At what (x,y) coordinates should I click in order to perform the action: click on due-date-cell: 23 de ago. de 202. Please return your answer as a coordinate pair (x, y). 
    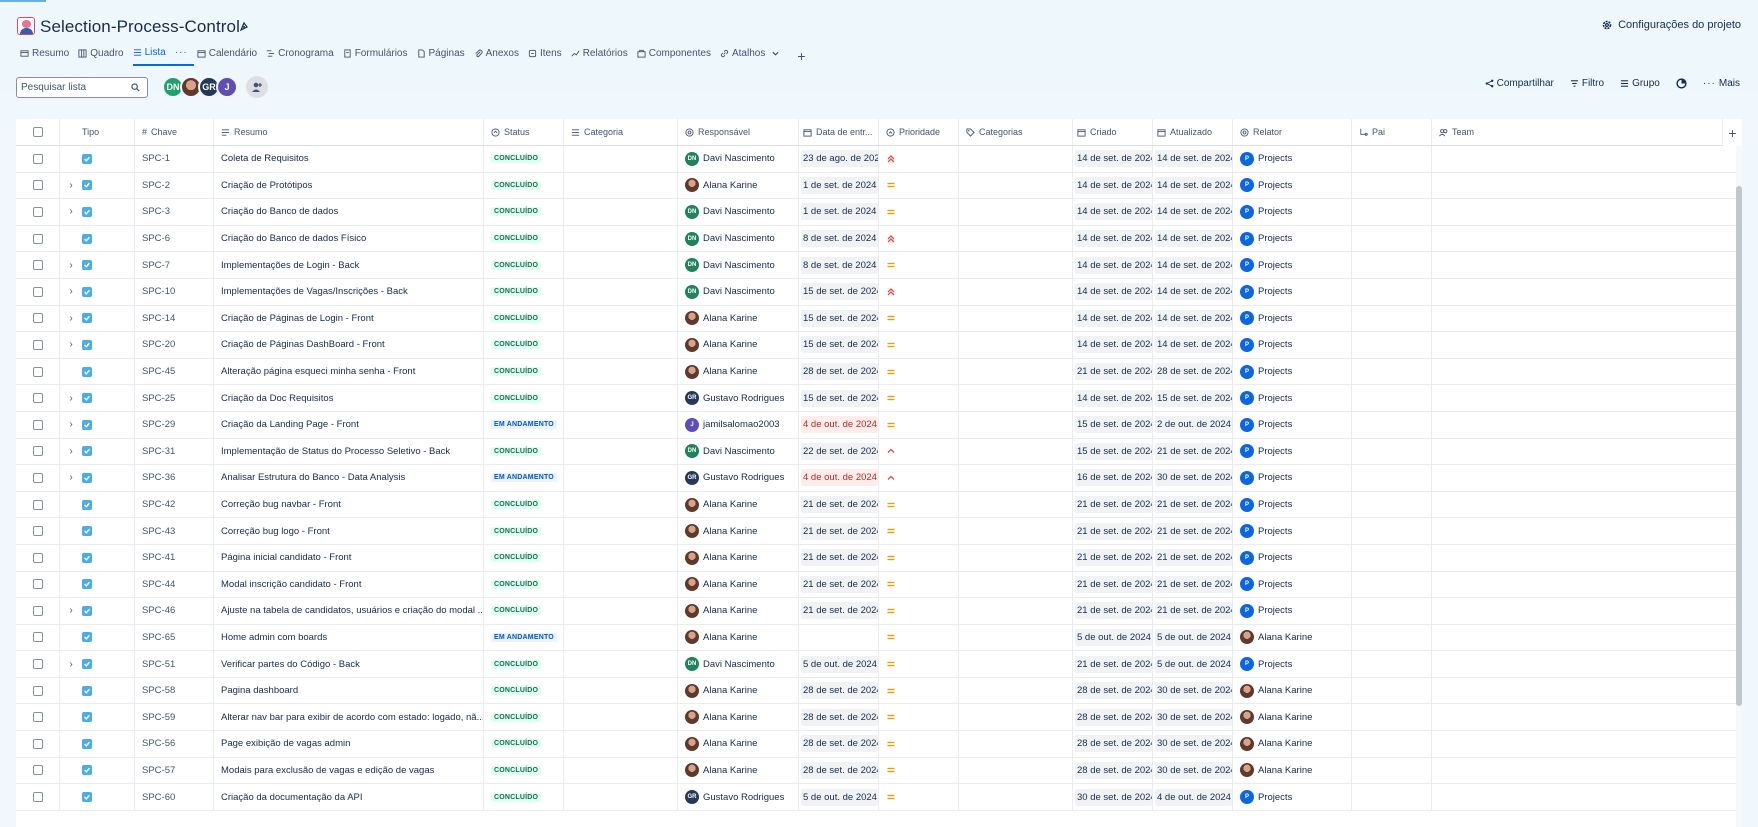
    Looking at the image, I should click on (839, 159).